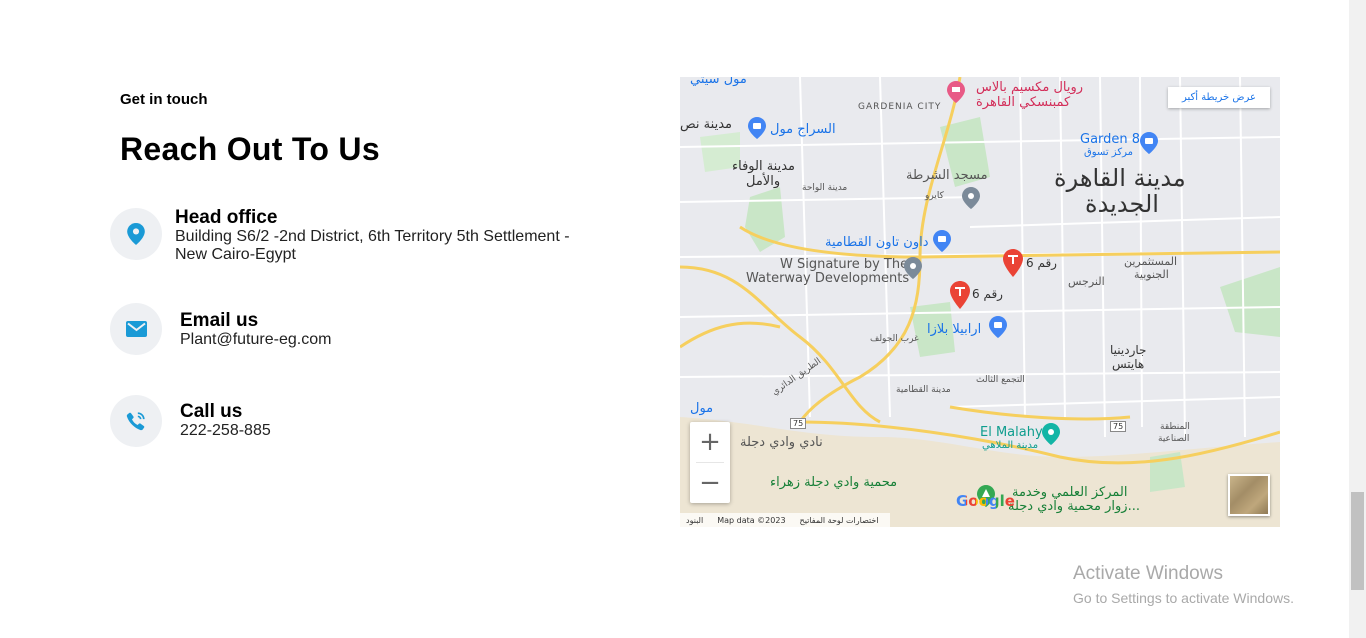  I want to click on location-icon-circle, so click(136, 234).